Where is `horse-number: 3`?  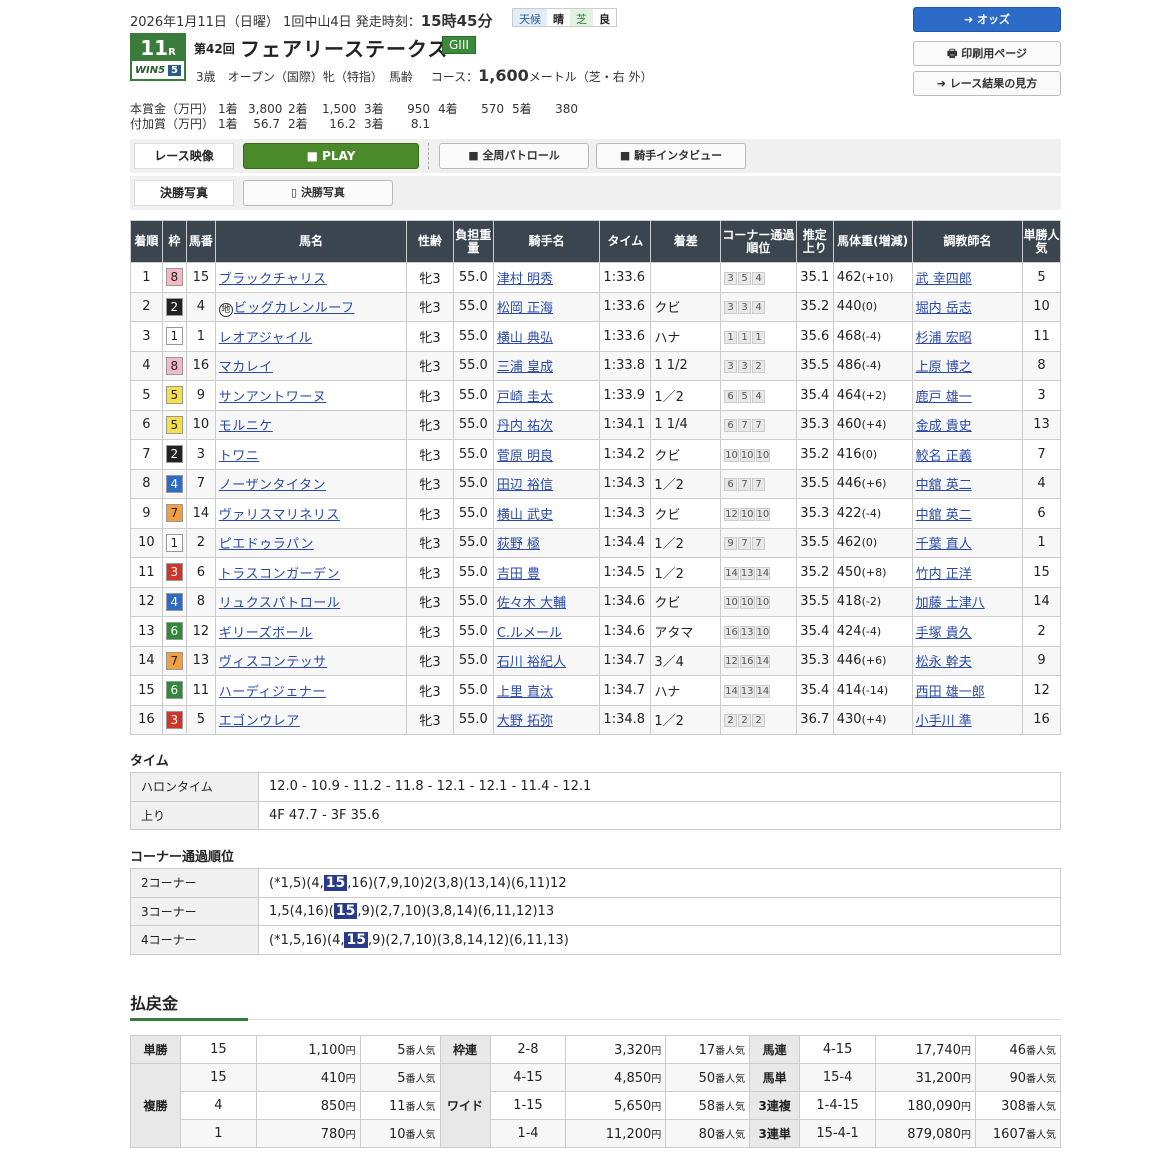 horse-number: 3 is located at coordinates (200, 454).